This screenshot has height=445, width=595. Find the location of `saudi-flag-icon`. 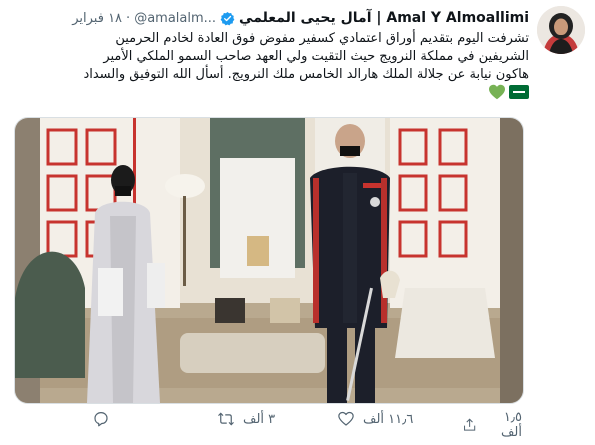

saudi-flag-icon is located at coordinates (519, 92).